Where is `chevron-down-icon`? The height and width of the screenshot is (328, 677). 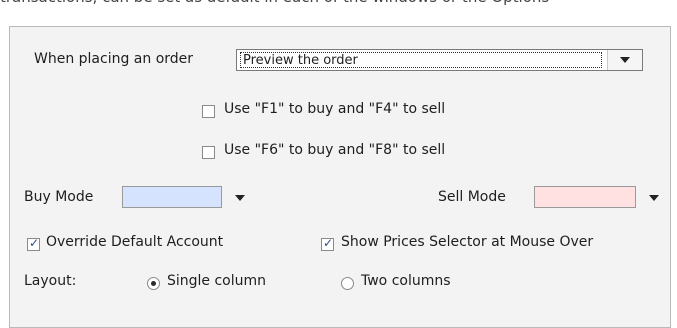
chevron-down-icon is located at coordinates (625, 60).